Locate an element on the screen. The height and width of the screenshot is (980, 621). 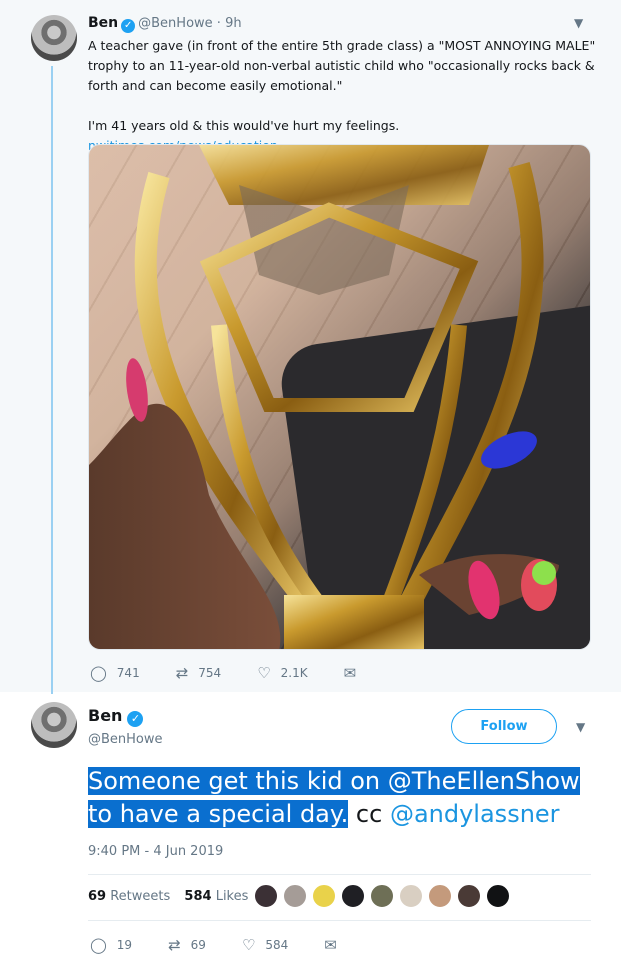
like-button: ♡ 2.1K is located at coordinates (282, 673).